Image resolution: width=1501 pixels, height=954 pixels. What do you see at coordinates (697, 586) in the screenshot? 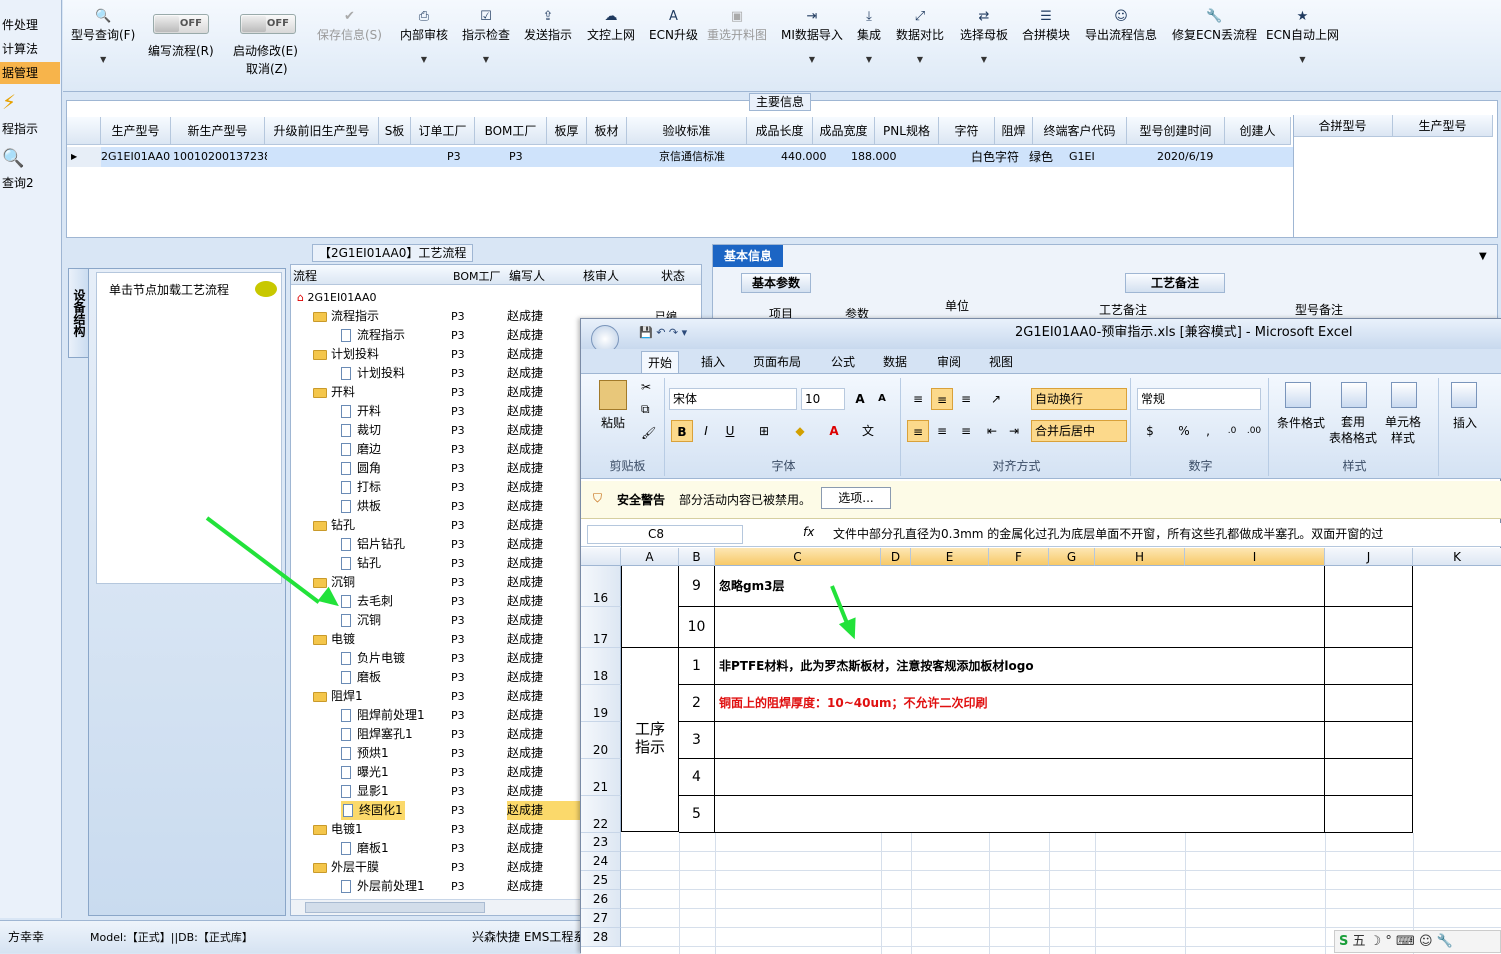
I see `cell-b: 9` at bounding box center [697, 586].